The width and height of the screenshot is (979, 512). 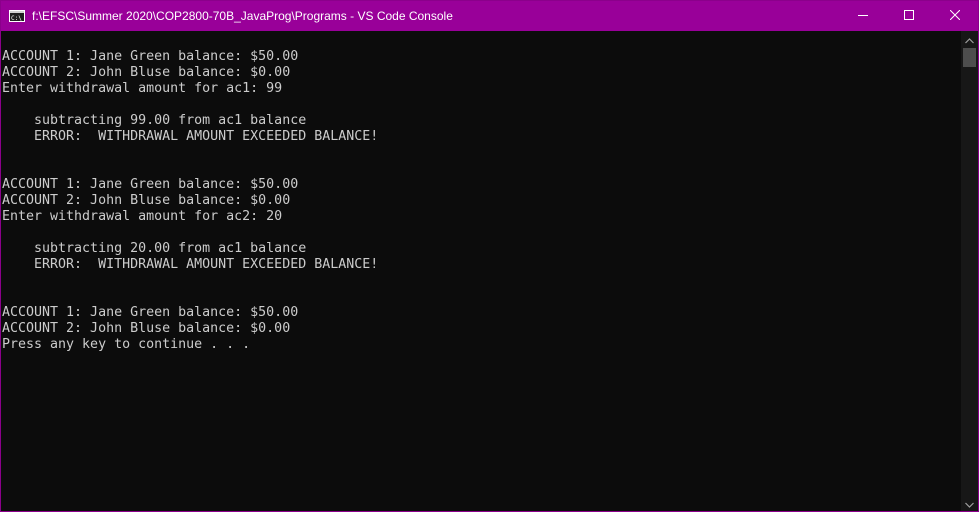 What do you see at coordinates (126, 344) in the screenshot?
I see `console-line: Press any key to continue . . .` at bounding box center [126, 344].